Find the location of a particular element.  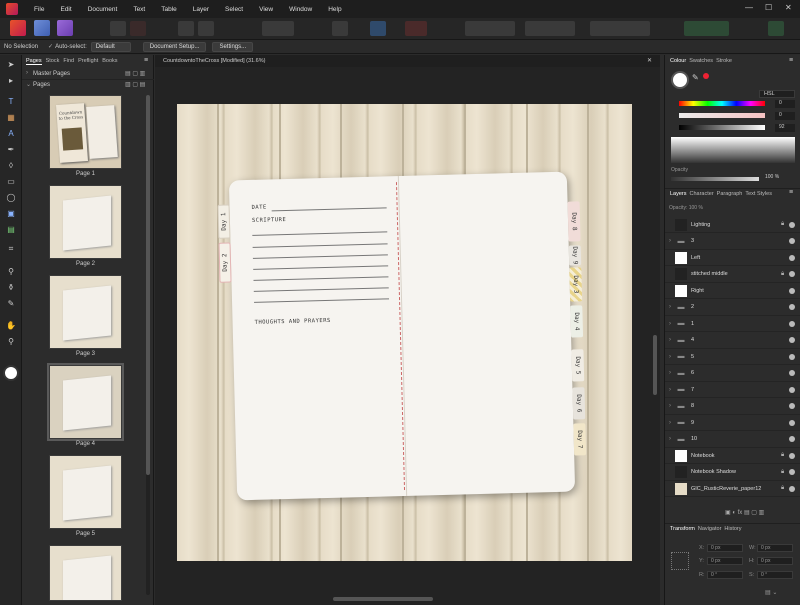

document-tab: CountdowntoTheCross [Modified] (31.6%) ✕ is located at coordinates (407, 61).